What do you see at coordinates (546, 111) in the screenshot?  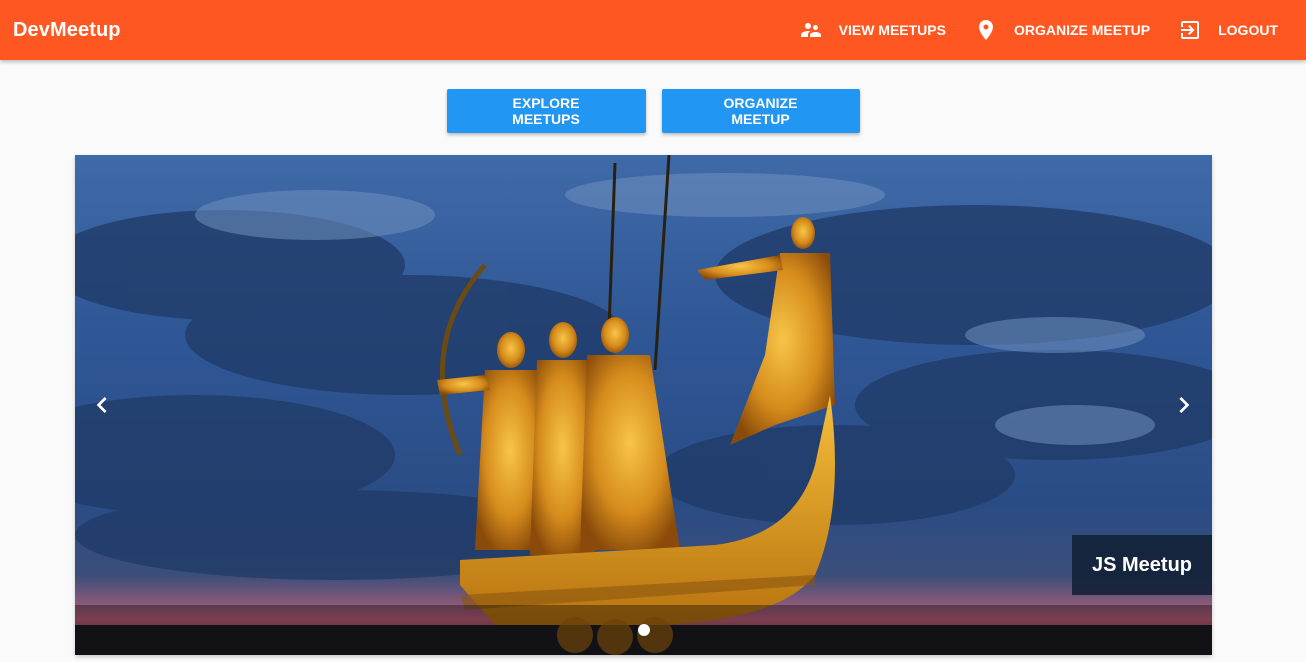 I see `explore-meetups-button: EXPLORE MEETUPS` at bounding box center [546, 111].